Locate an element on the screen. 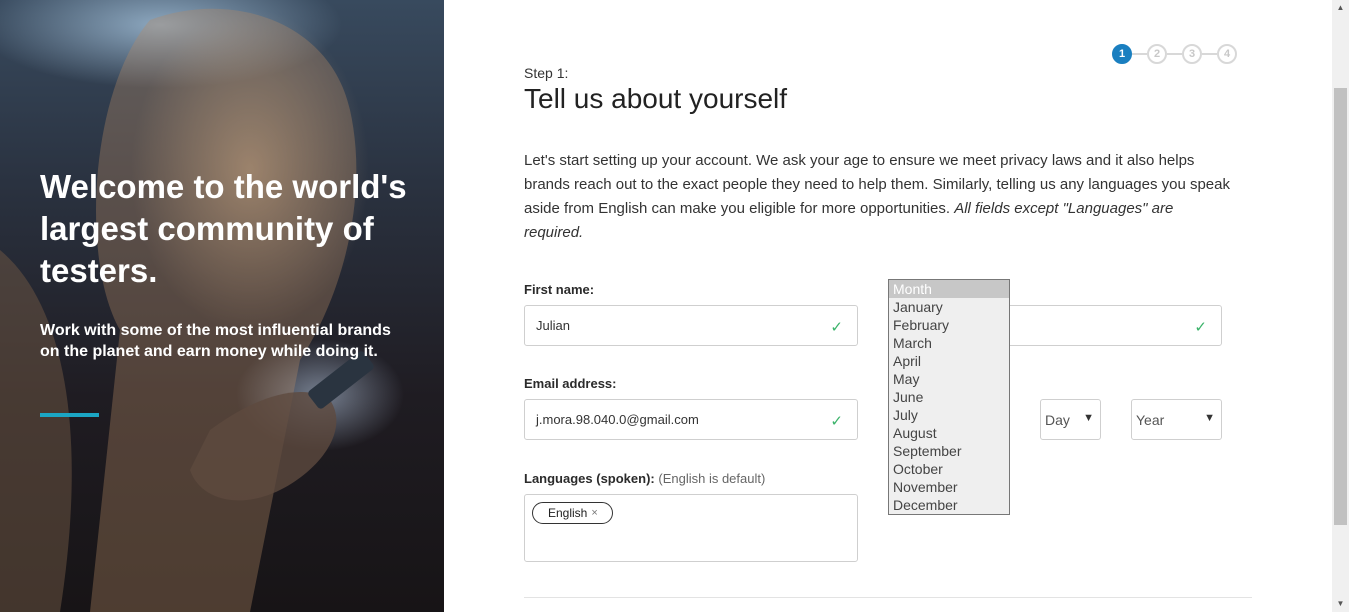  birth-day-value: Day is located at coordinates (1057, 419).